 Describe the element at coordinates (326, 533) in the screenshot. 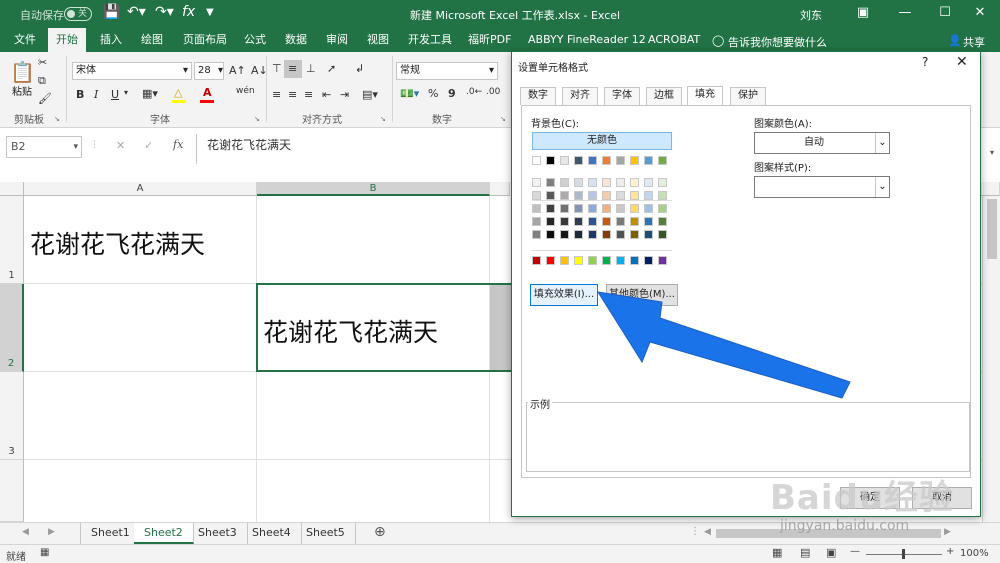

I see `sheet-tab-5: Sheet5` at that location.